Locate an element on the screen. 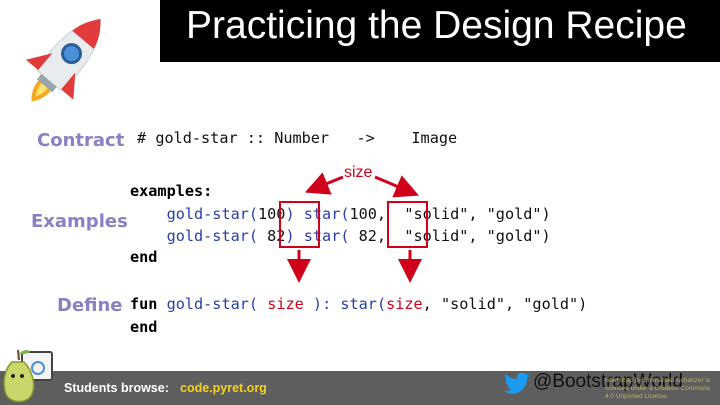  contract-function-name: gold-star is located at coordinates (196, 138).